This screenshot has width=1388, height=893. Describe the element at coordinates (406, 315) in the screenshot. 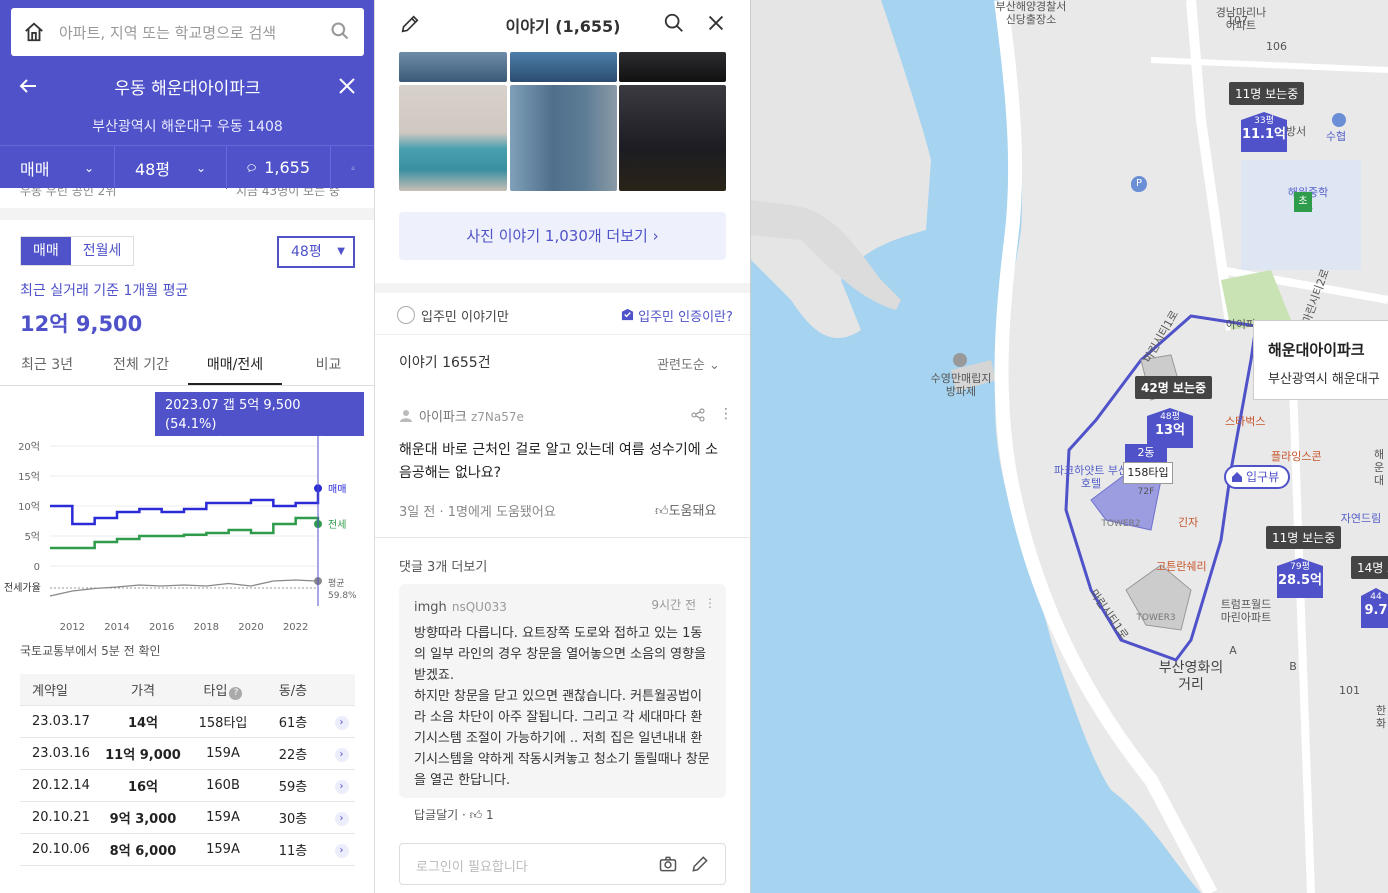

I see `resident-only-radio` at that location.